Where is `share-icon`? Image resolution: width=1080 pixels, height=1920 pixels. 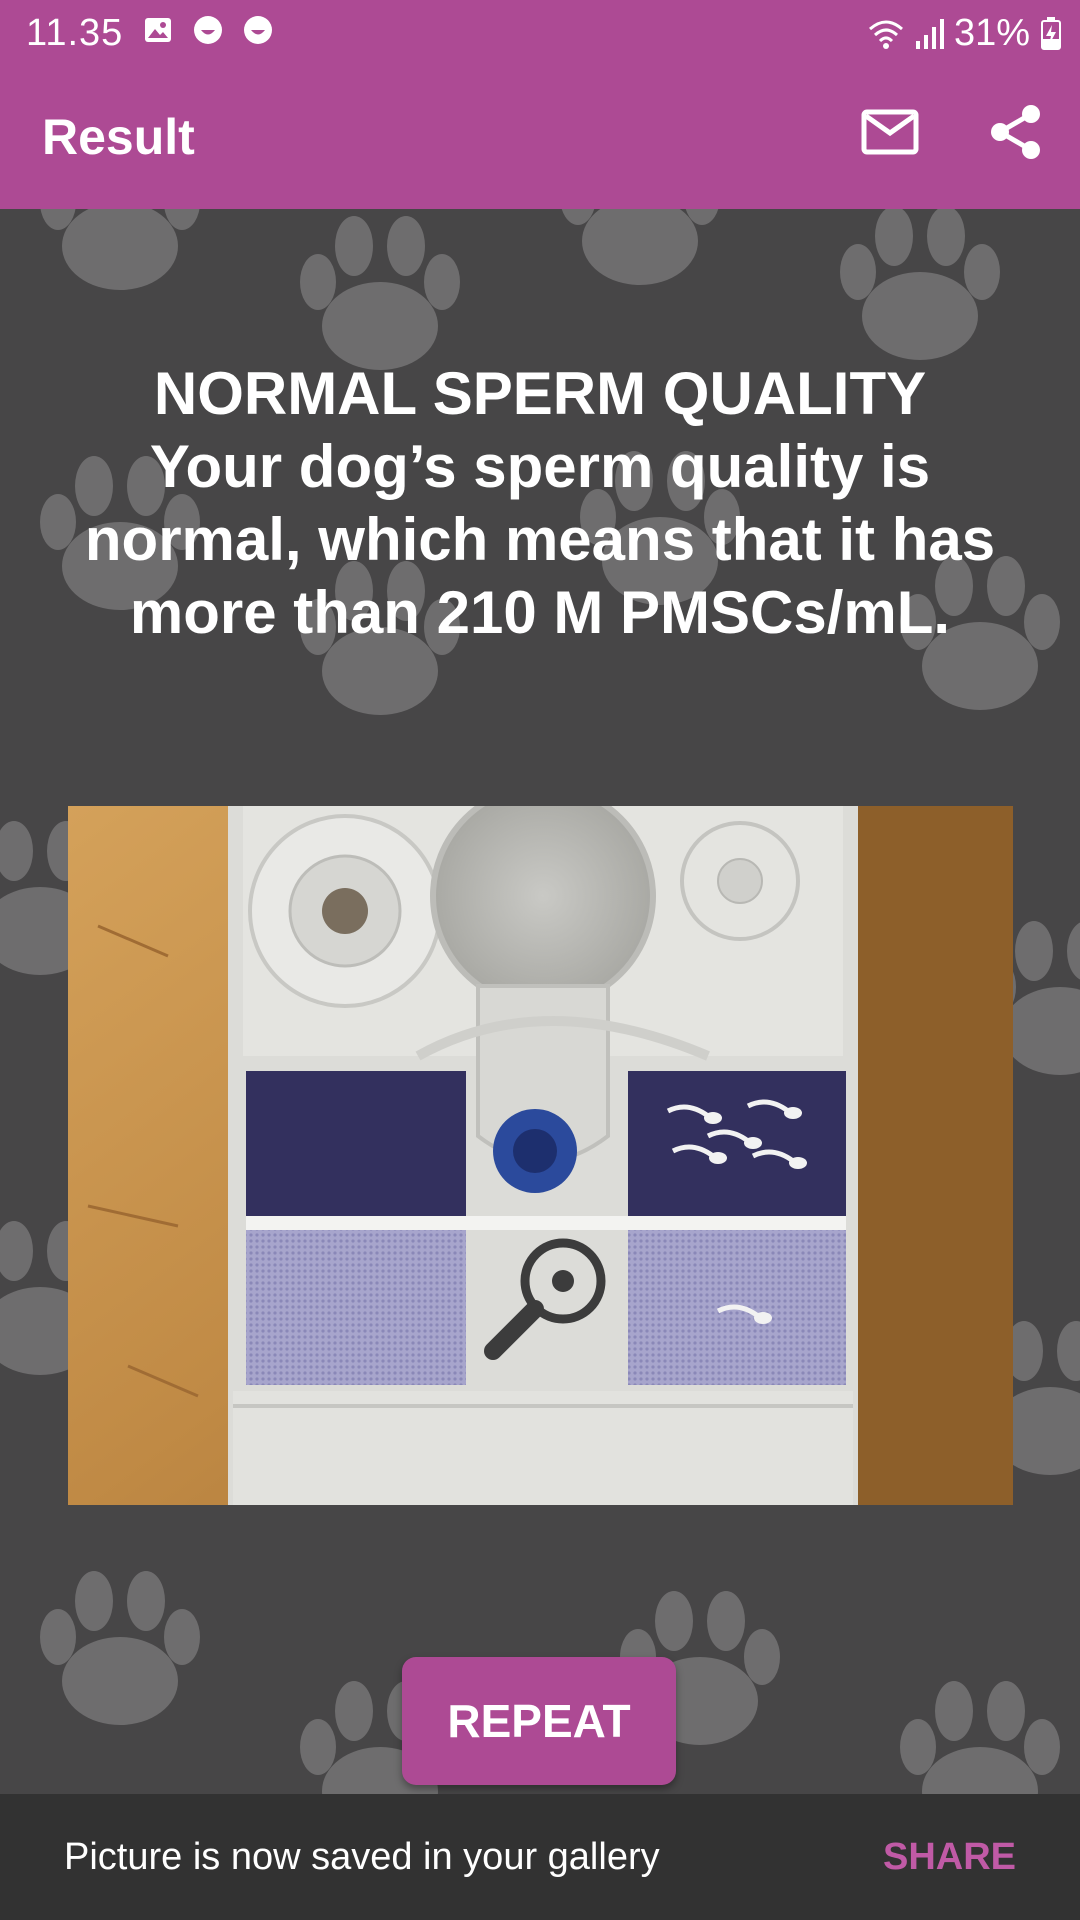 share-icon is located at coordinates (1015, 132).